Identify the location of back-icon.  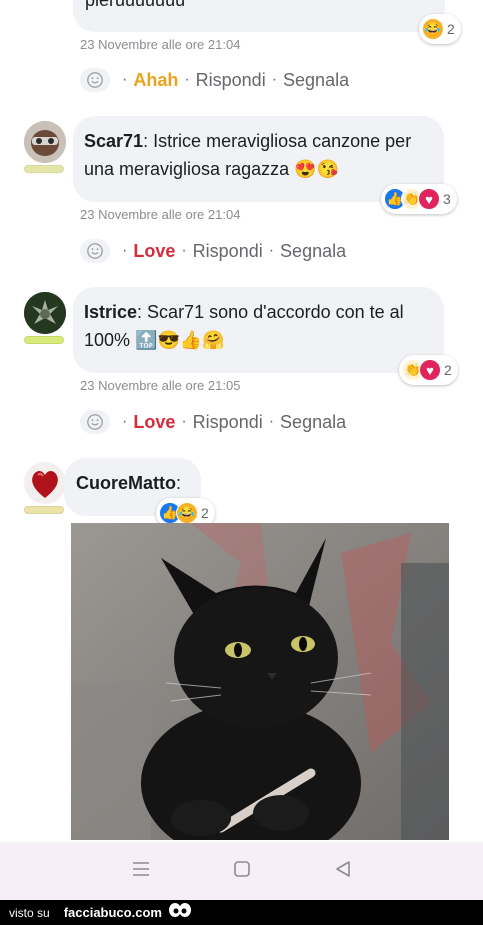
(343, 871).